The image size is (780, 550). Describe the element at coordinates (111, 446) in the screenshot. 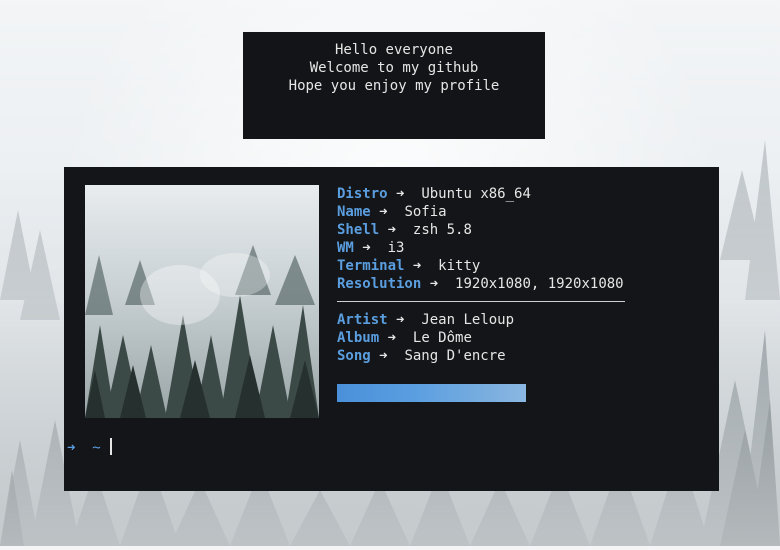

I see `text-cursor` at that location.